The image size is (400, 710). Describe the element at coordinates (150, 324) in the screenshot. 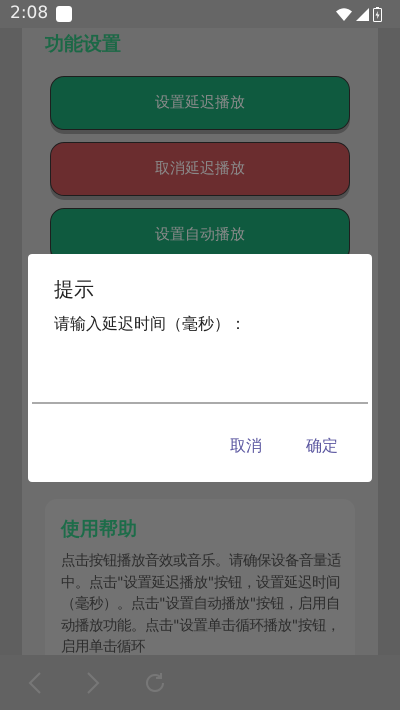

I see `dialog-message: 请输入延迟时间（毫秒）：` at that location.